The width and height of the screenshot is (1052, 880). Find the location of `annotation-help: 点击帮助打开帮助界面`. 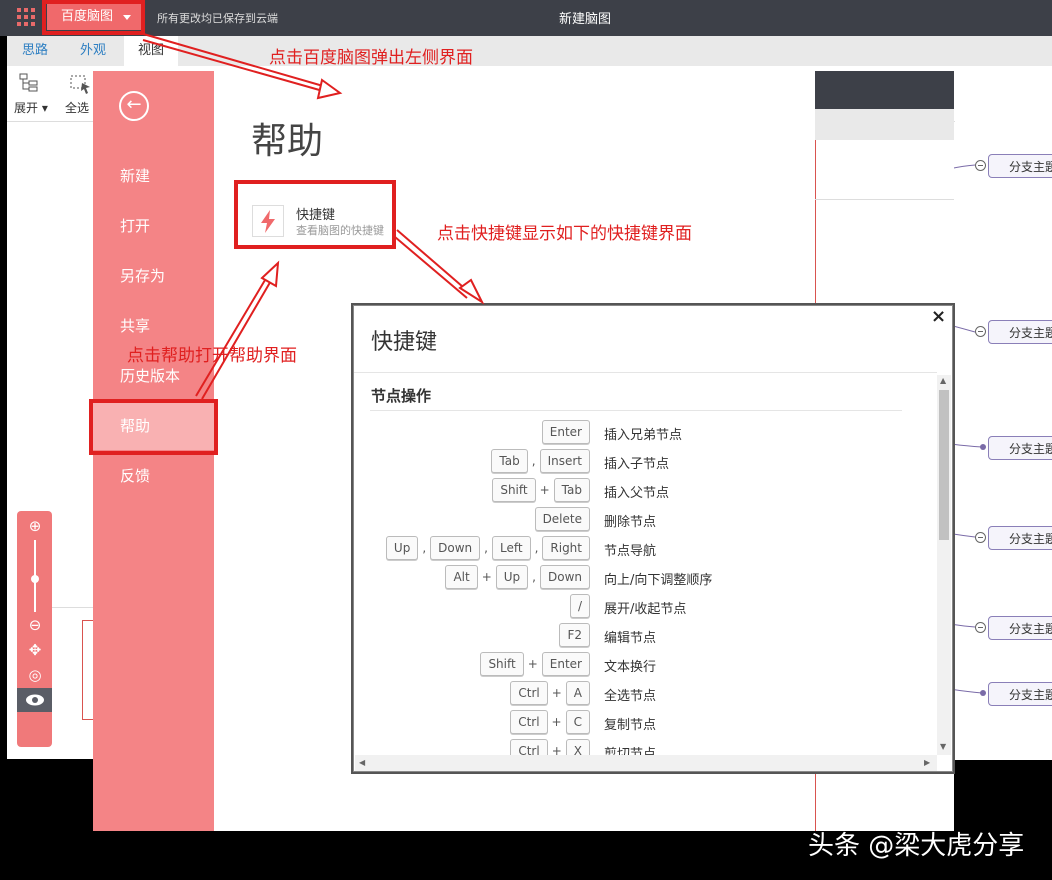

annotation-help: 点击帮助打开帮助界面 is located at coordinates (212, 356).